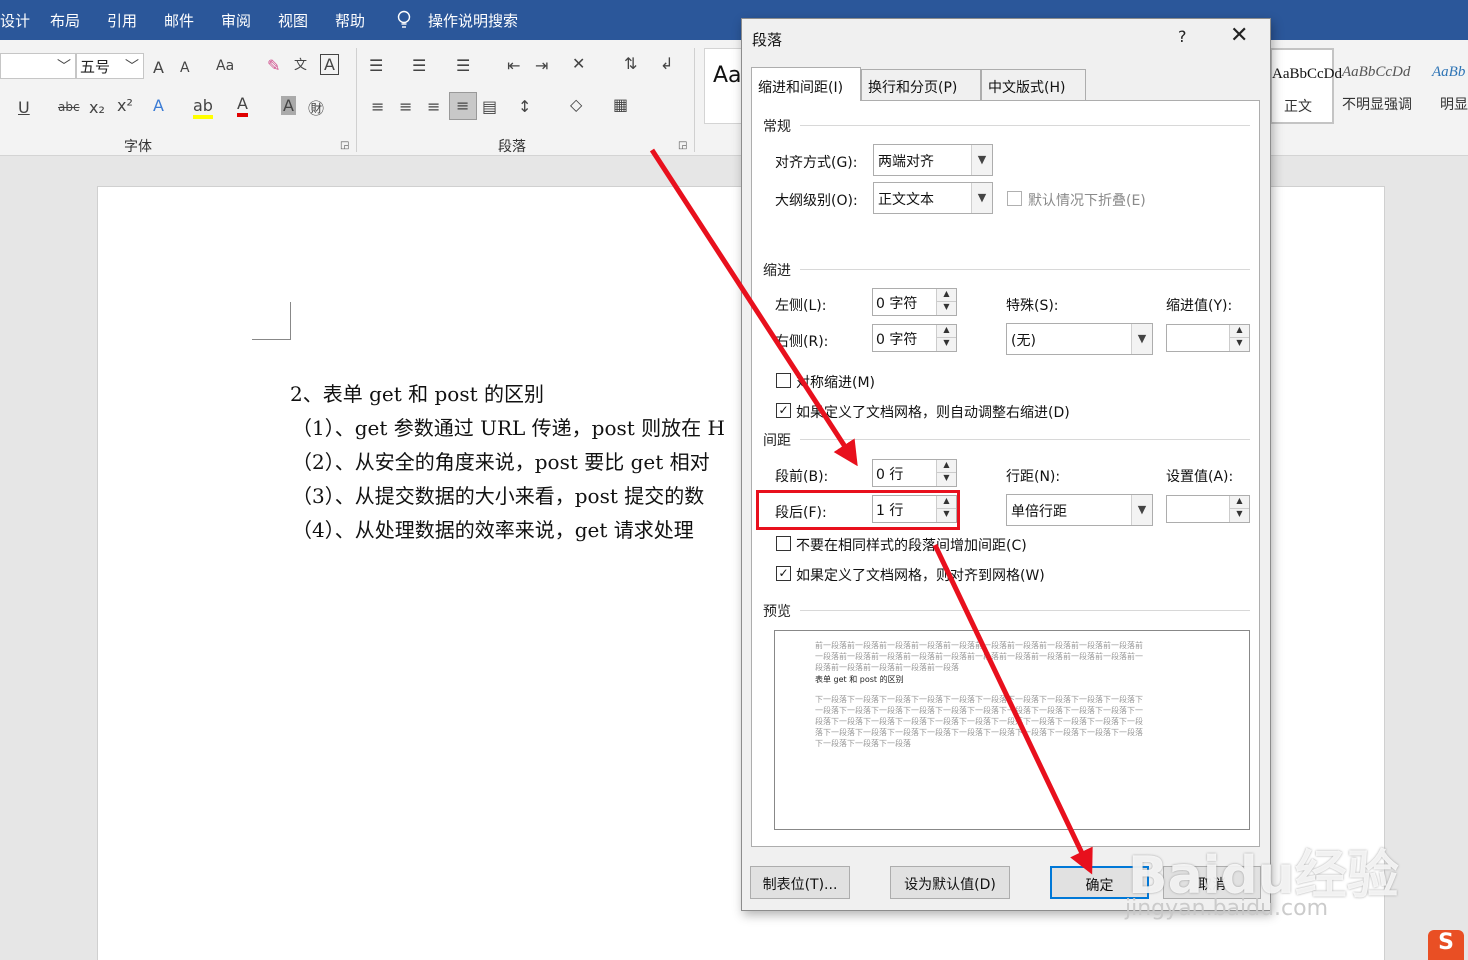  I want to click on section-divider, so click(1025, 269).